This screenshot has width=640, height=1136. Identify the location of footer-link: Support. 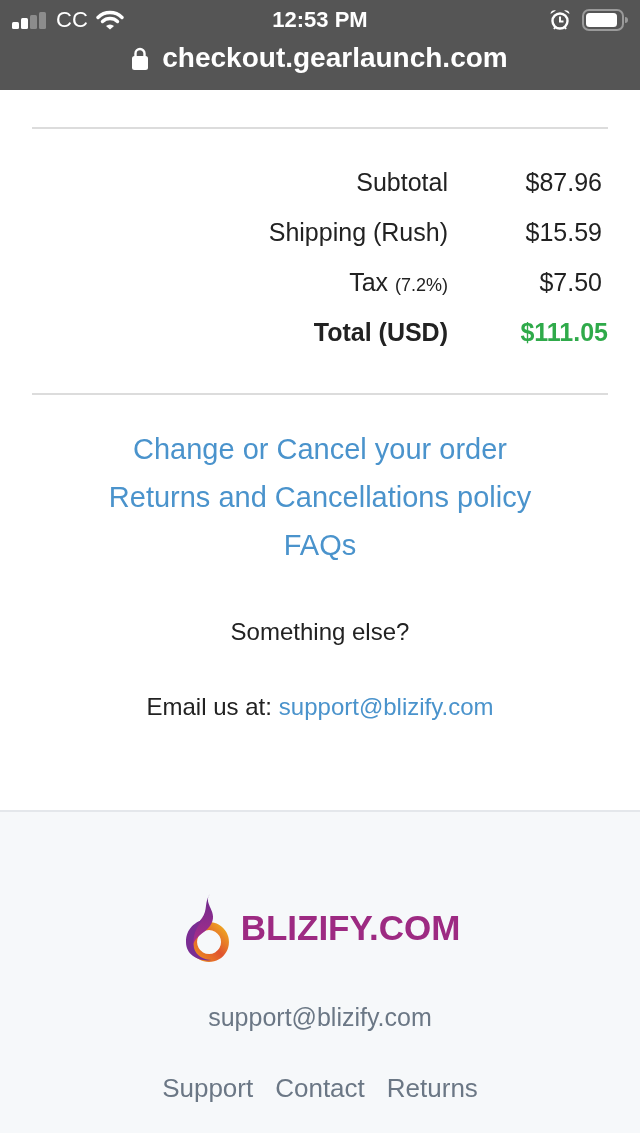
(208, 1088).